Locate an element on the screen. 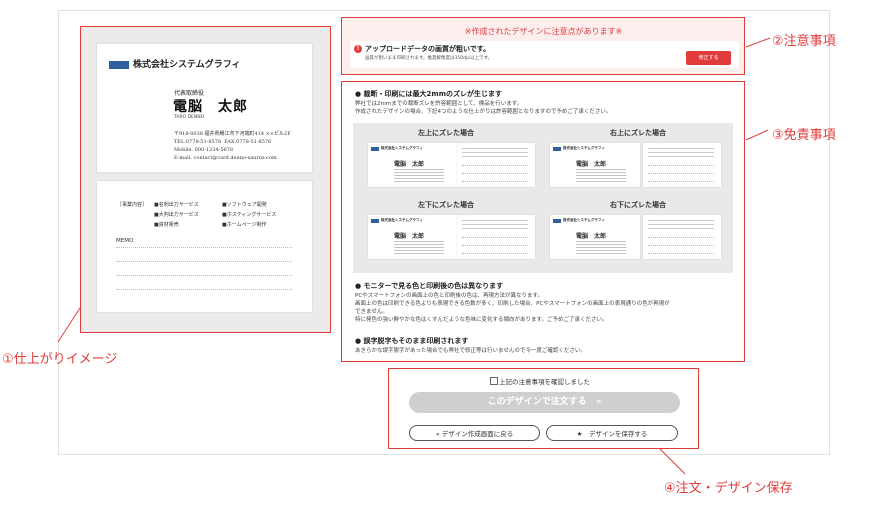 The height and width of the screenshot is (508, 880). annotation-box-notice is located at coordinates (543, 46).